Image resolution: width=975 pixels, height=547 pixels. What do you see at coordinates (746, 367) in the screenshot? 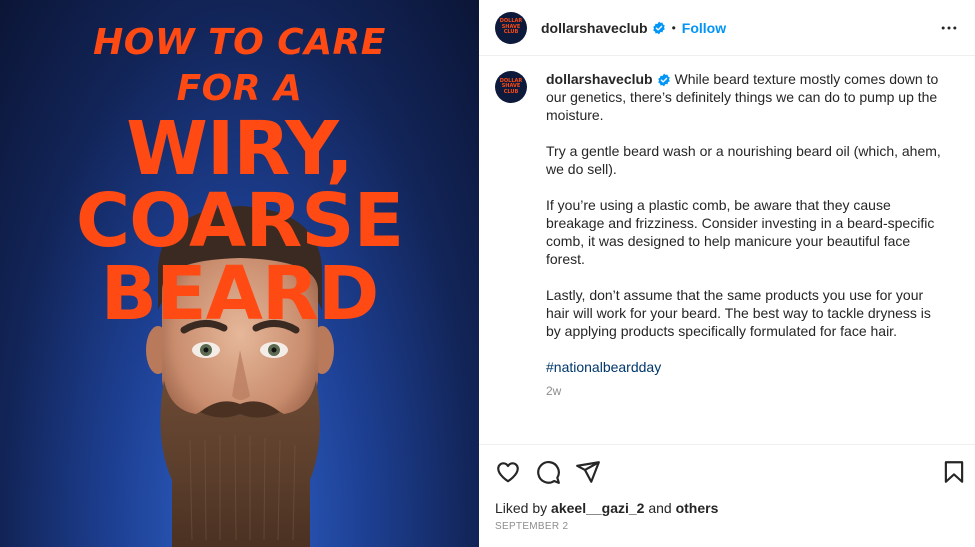
I see `hashtag-link: #nationalbeardday` at bounding box center [746, 367].